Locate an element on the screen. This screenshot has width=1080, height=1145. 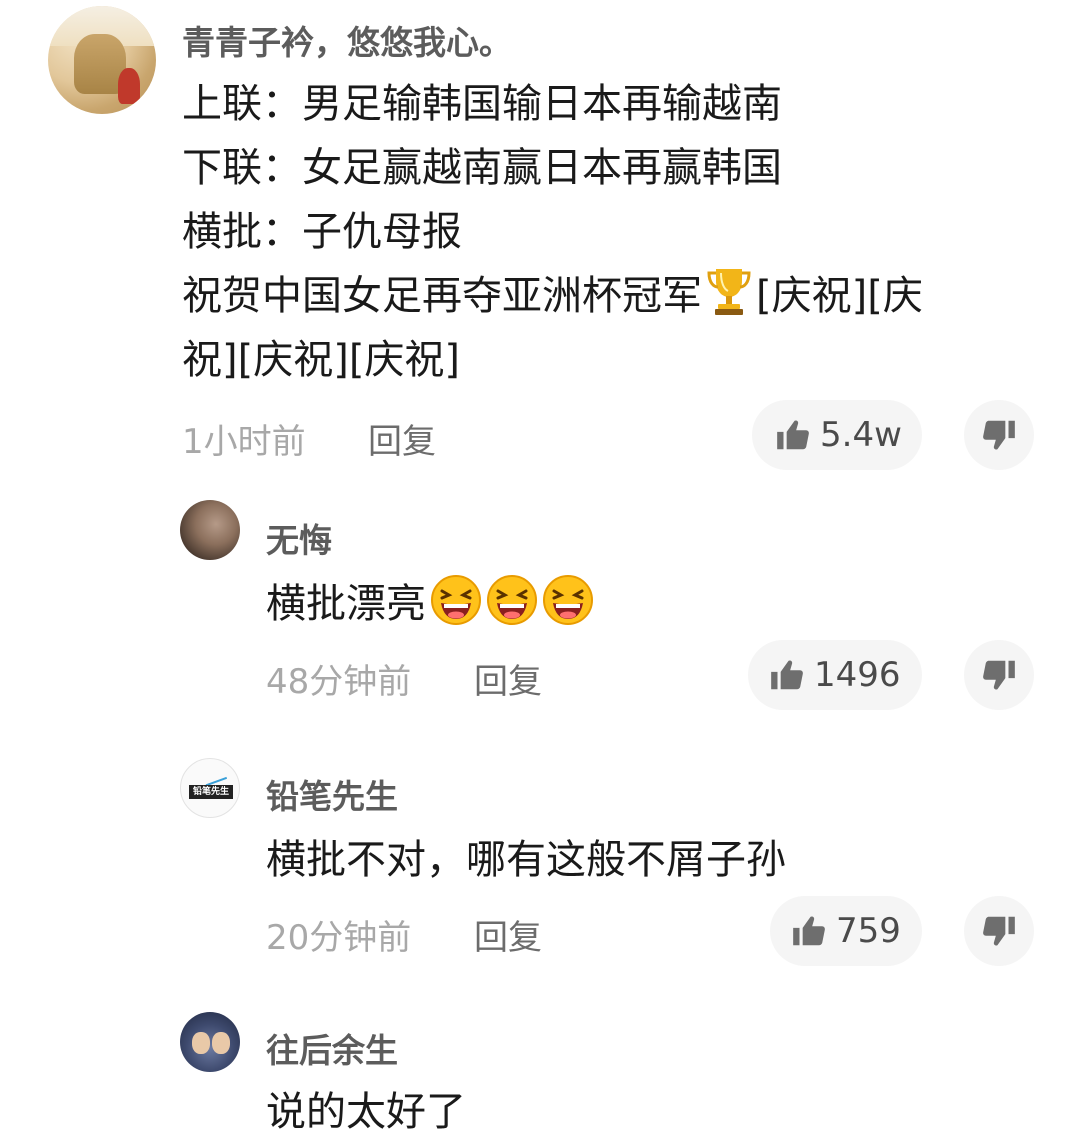
timestamp: 20分钟前 is located at coordinates (339, 938).